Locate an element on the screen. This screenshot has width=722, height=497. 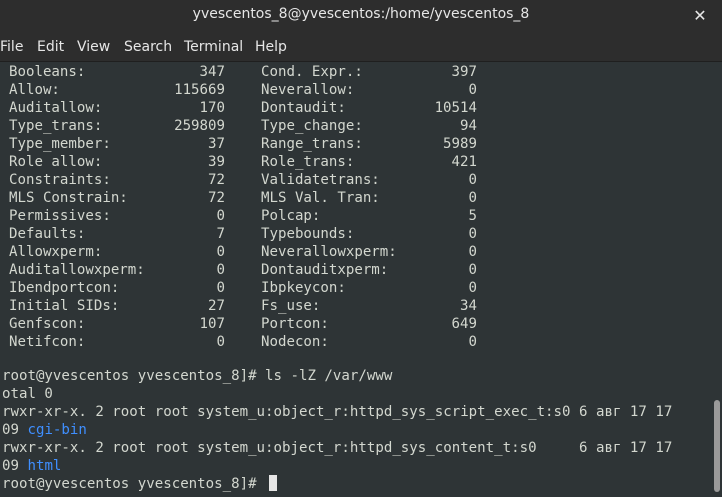
stat-value: 5 is located at coordinates (473, 216).